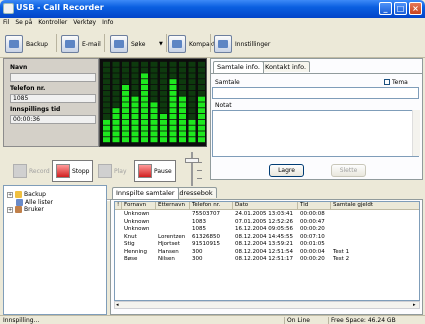 The height and width of the screenshot is (324, 425). Describe the element at coordinates (192, 169) in the screenshot. I see `volume-slider` at that location.